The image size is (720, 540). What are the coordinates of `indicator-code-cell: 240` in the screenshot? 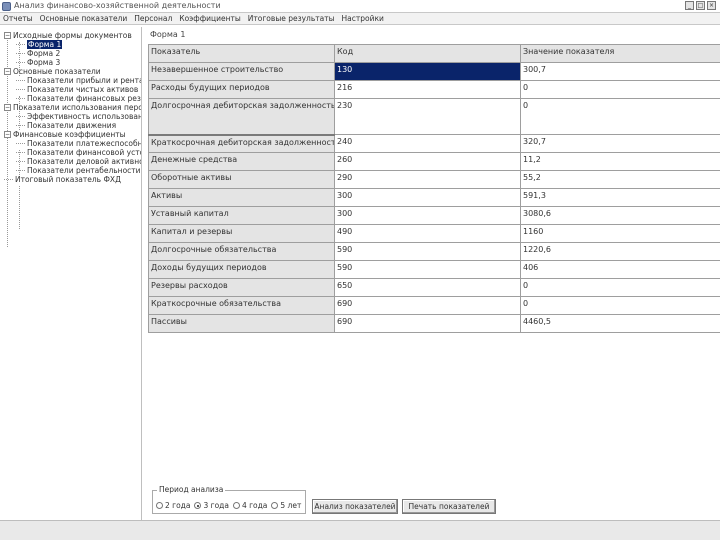 It's located at (427, 143).